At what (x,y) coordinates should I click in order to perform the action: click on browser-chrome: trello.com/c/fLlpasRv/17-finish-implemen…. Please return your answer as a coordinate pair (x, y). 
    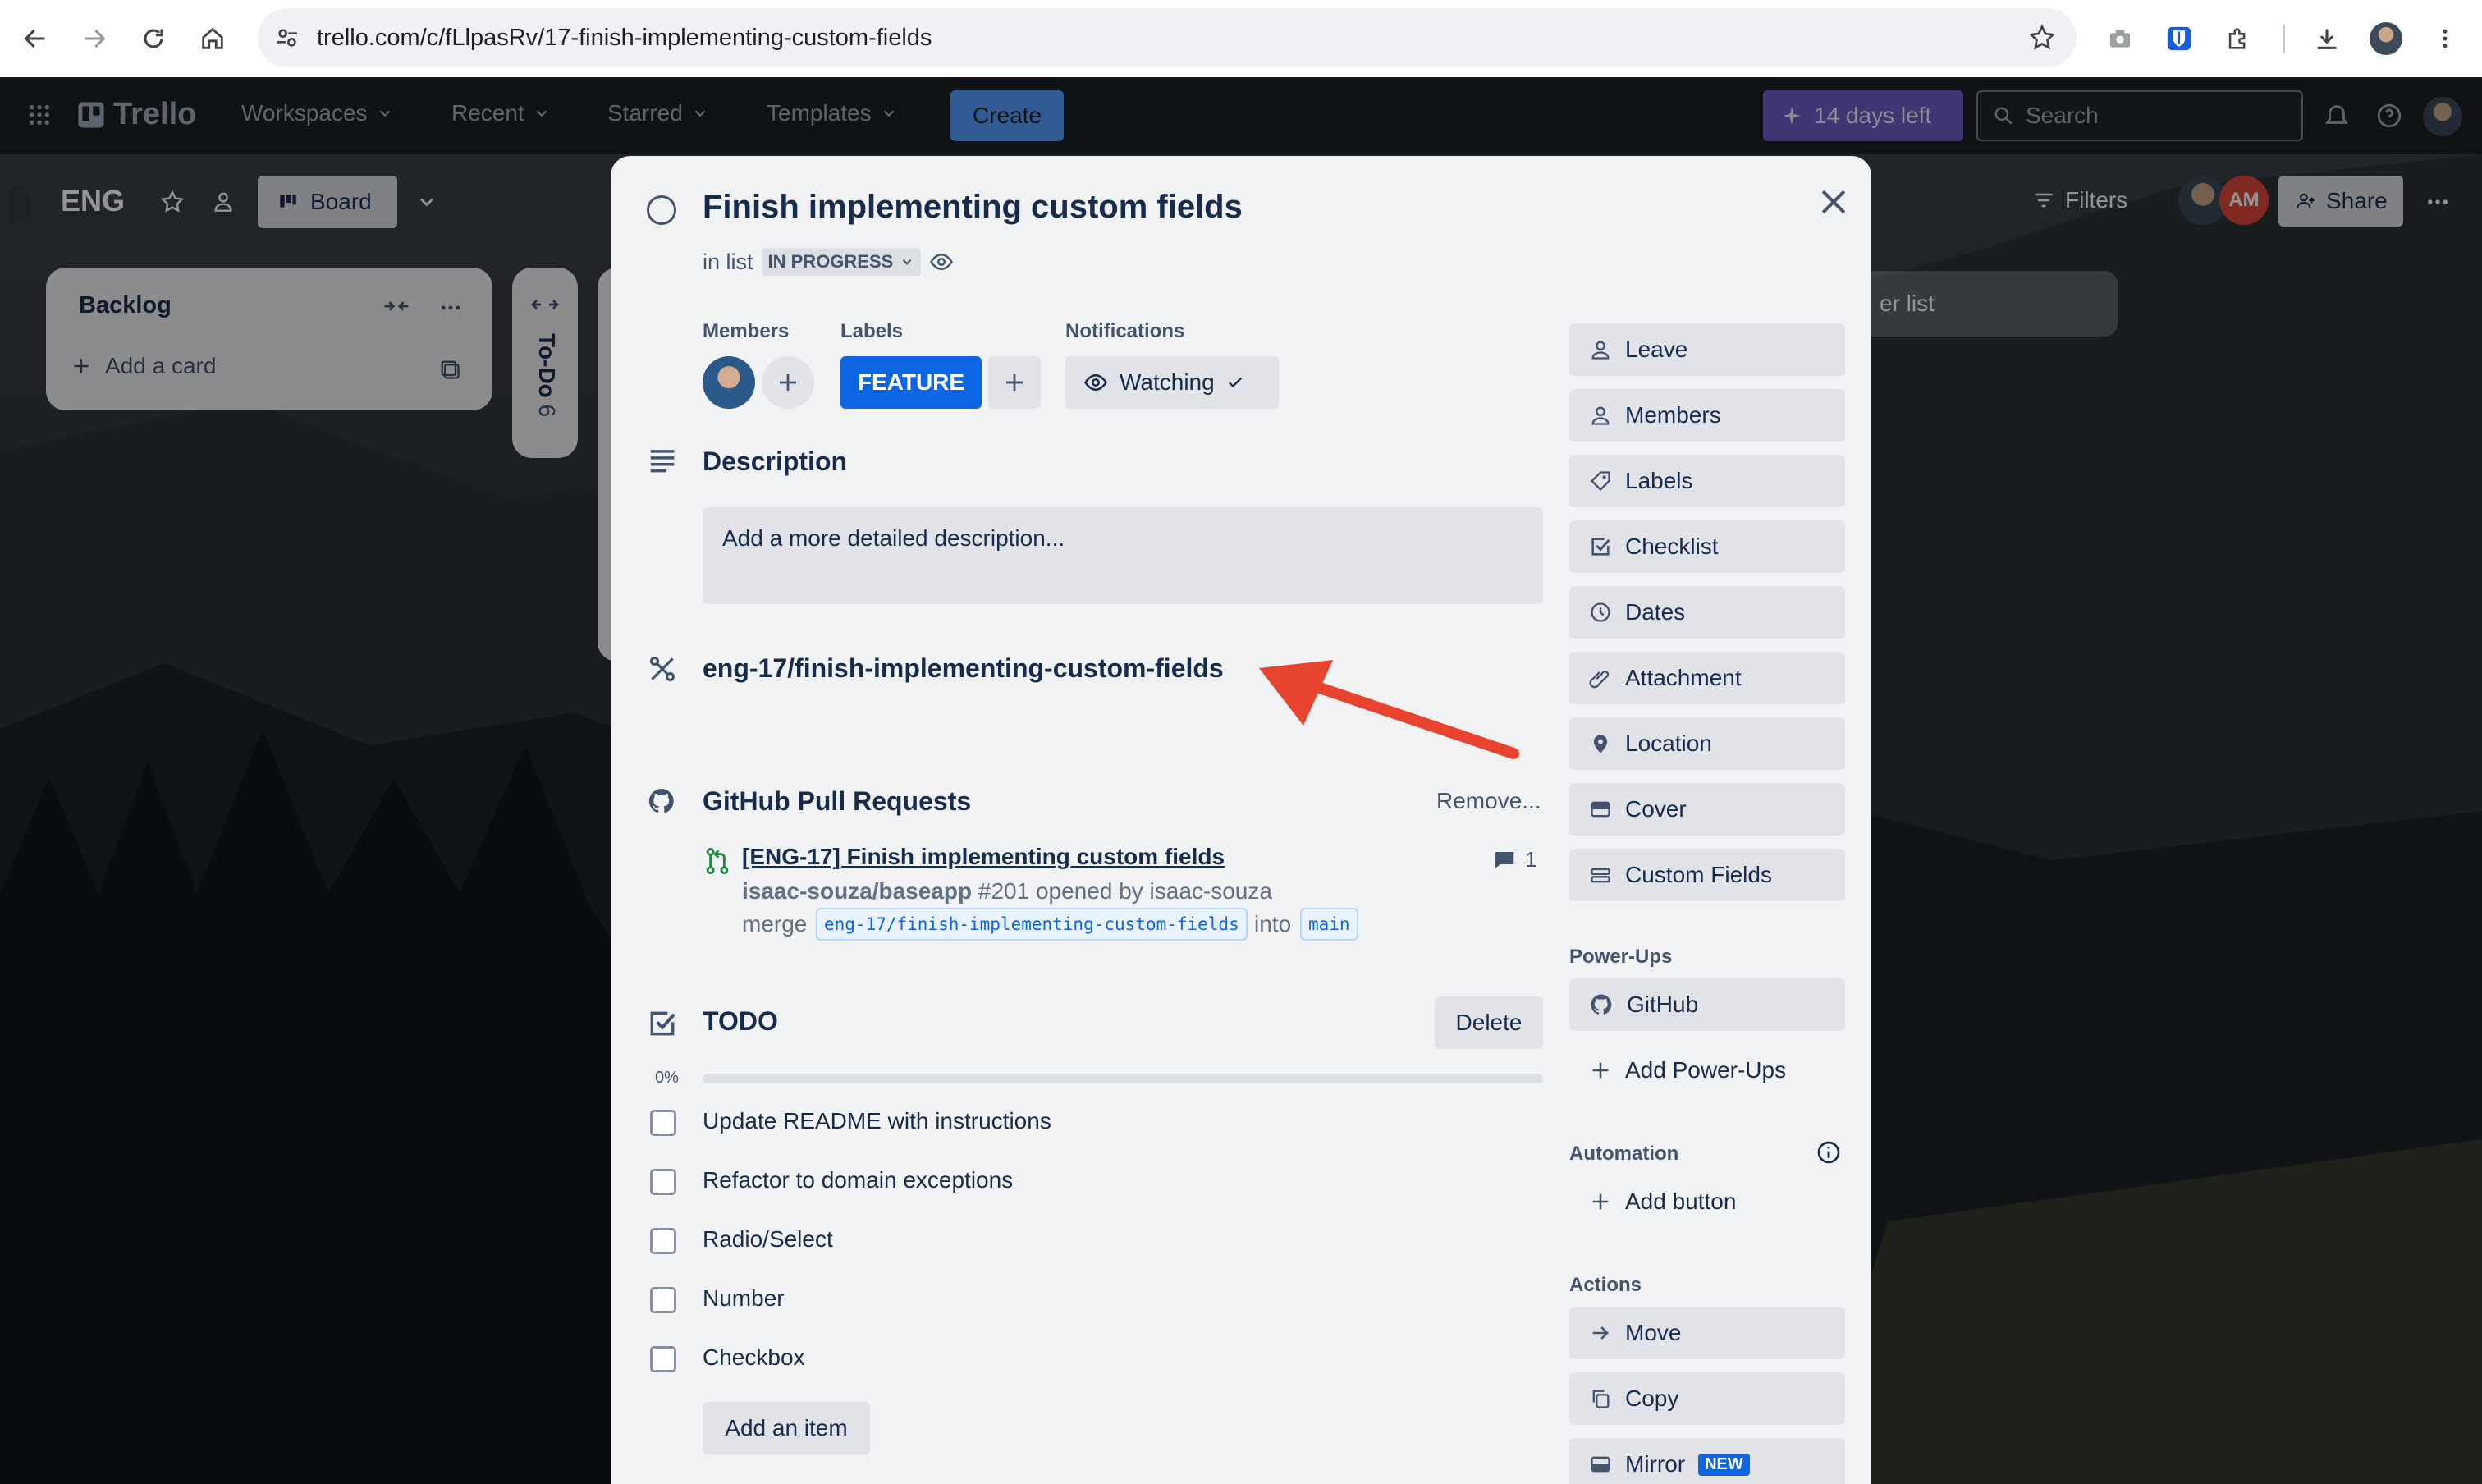
    Looking at the image, I should click on (1241, 38).